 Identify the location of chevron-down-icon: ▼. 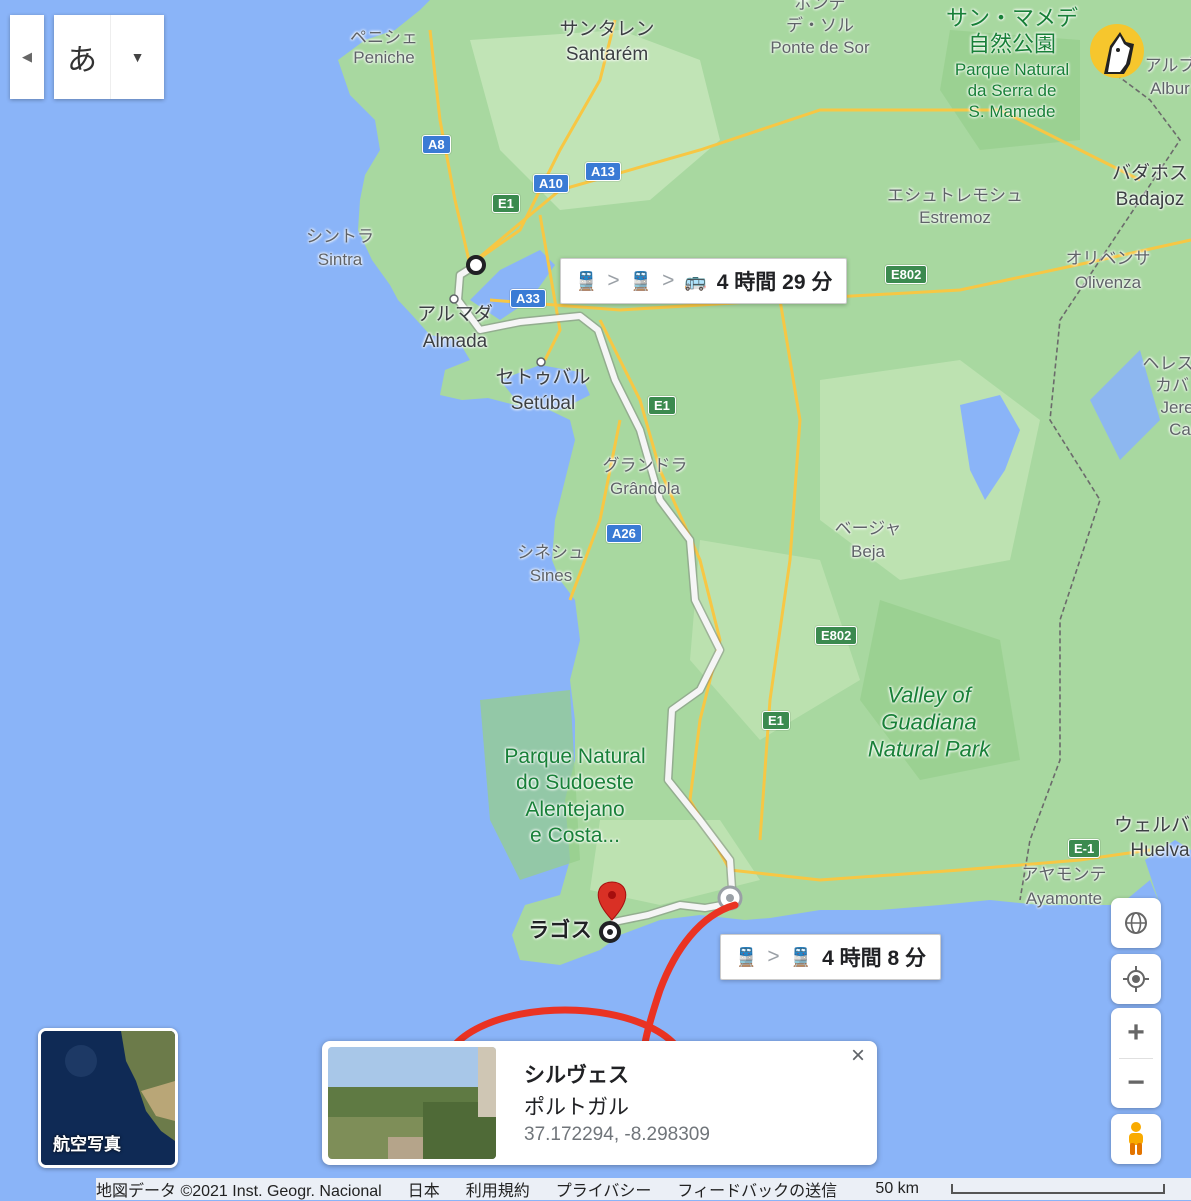
(137, 57).